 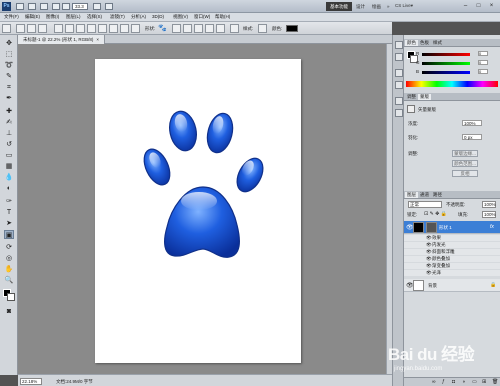 What do you see at coordinates (9, 133) in the screenshot?
I see `clone-stamp-icon: ⊥` at bounding box center [9, 133].